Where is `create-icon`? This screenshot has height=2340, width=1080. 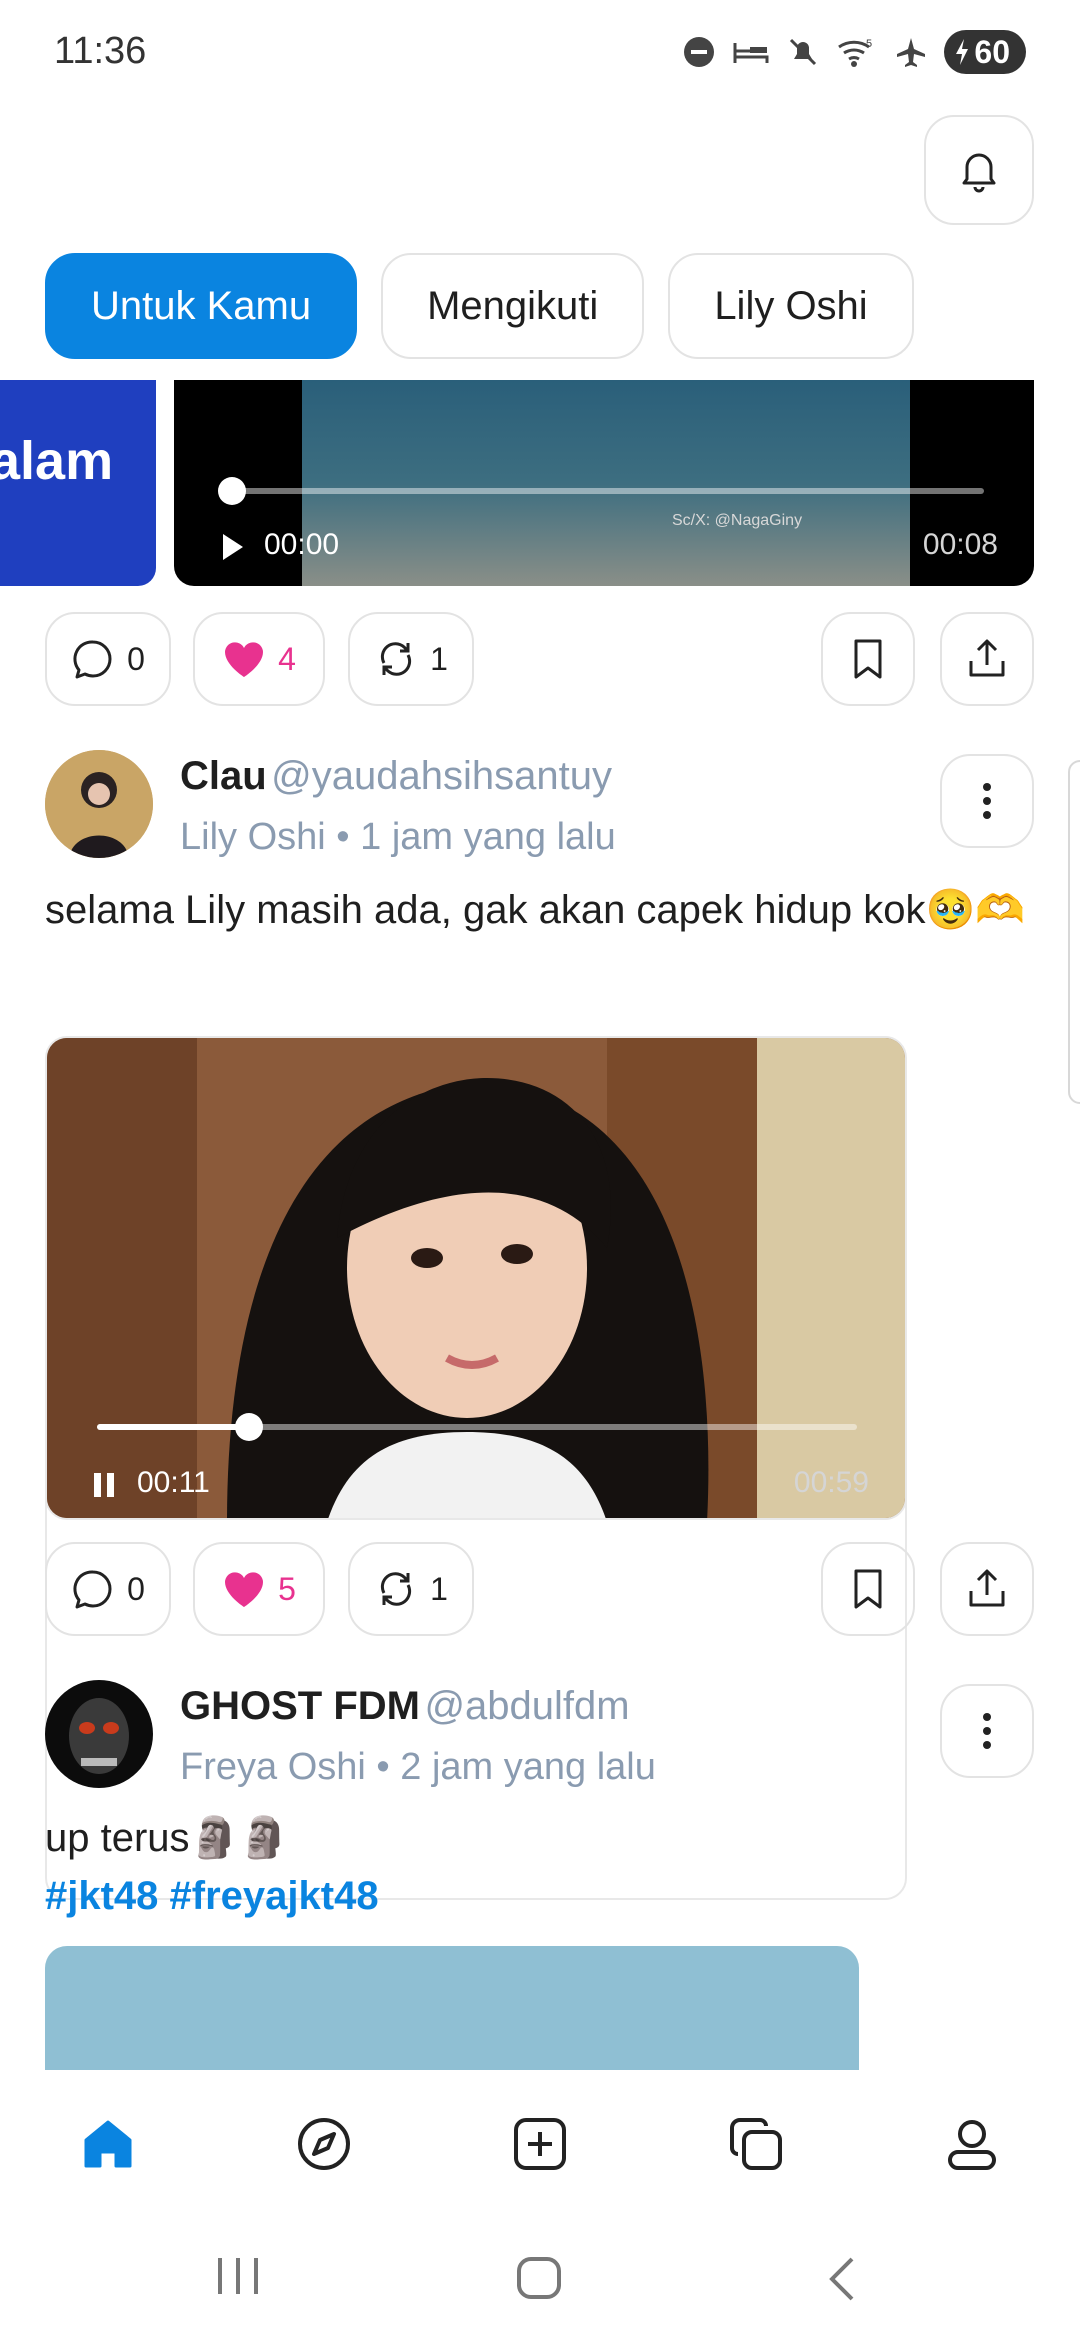 create-icon is located at coordinates (540, 2144).